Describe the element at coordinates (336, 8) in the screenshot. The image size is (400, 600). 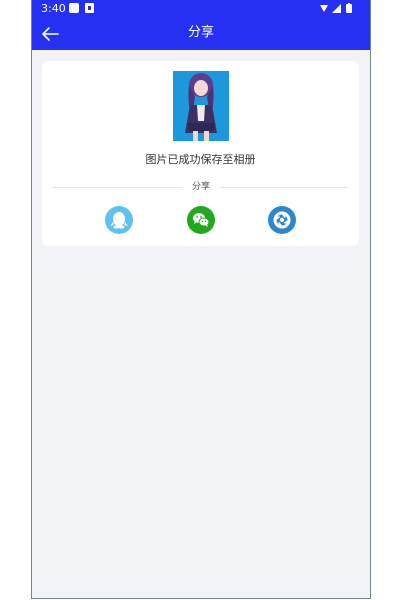
I see `signal-icon` at that location.